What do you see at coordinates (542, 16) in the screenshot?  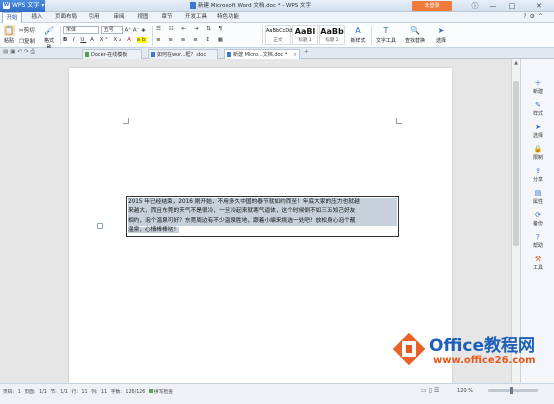 I see `collapse-ribbon-icon: ^` at bounding box center [542, 16].